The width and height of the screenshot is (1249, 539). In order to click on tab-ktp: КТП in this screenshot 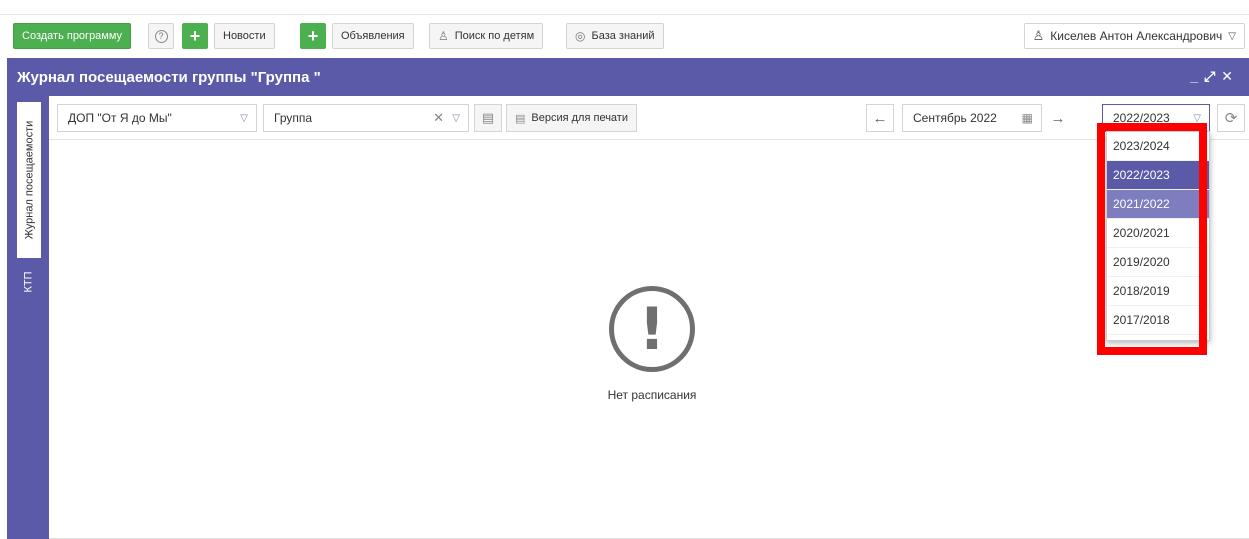, I will do `click(29, 282)`.